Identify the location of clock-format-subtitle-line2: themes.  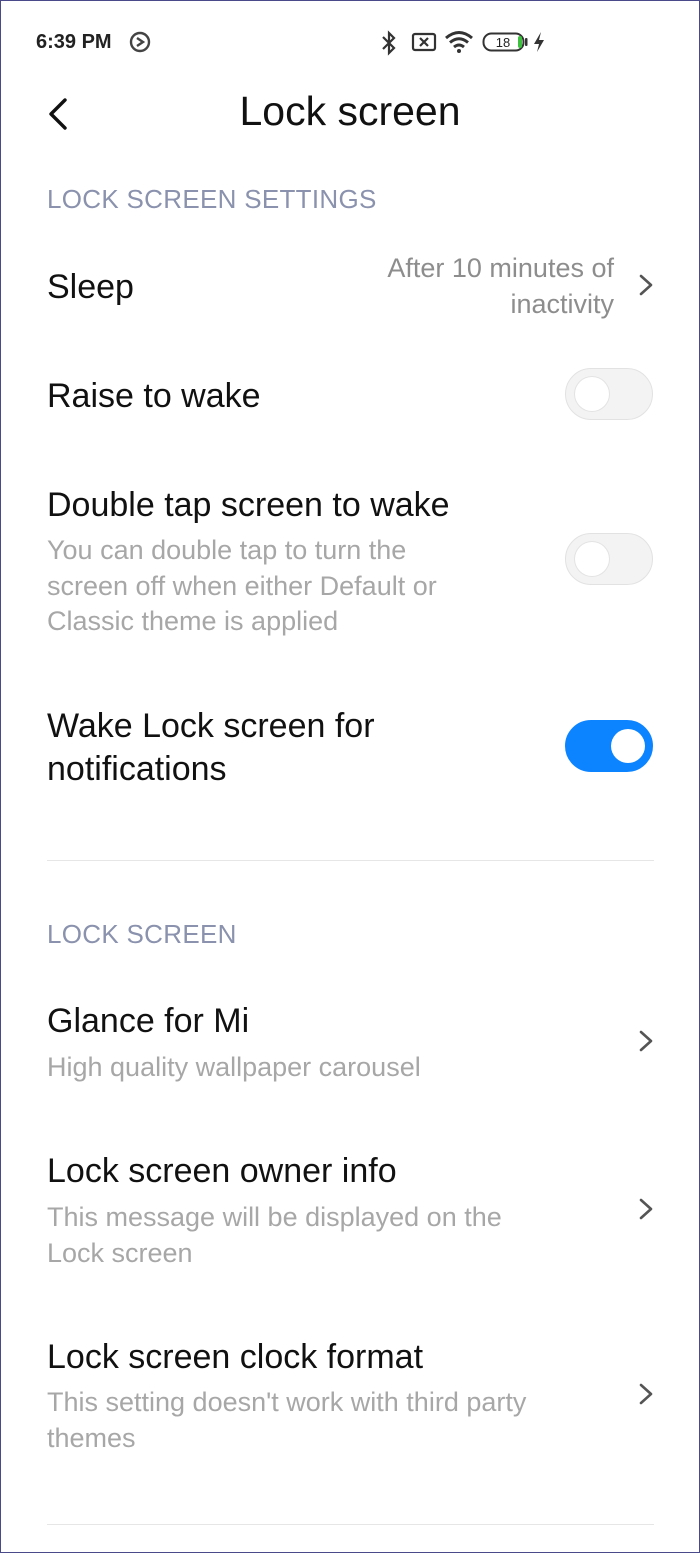
(91, 1437).